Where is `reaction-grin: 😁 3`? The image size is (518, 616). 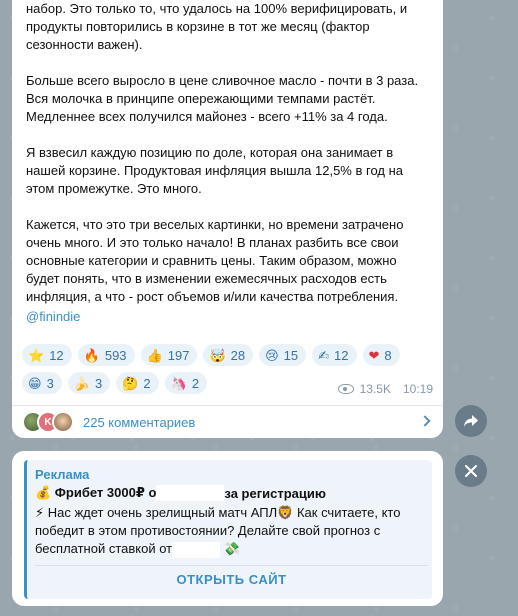
reaction-grin: 😁 3 is located at coordinates (42, 383).